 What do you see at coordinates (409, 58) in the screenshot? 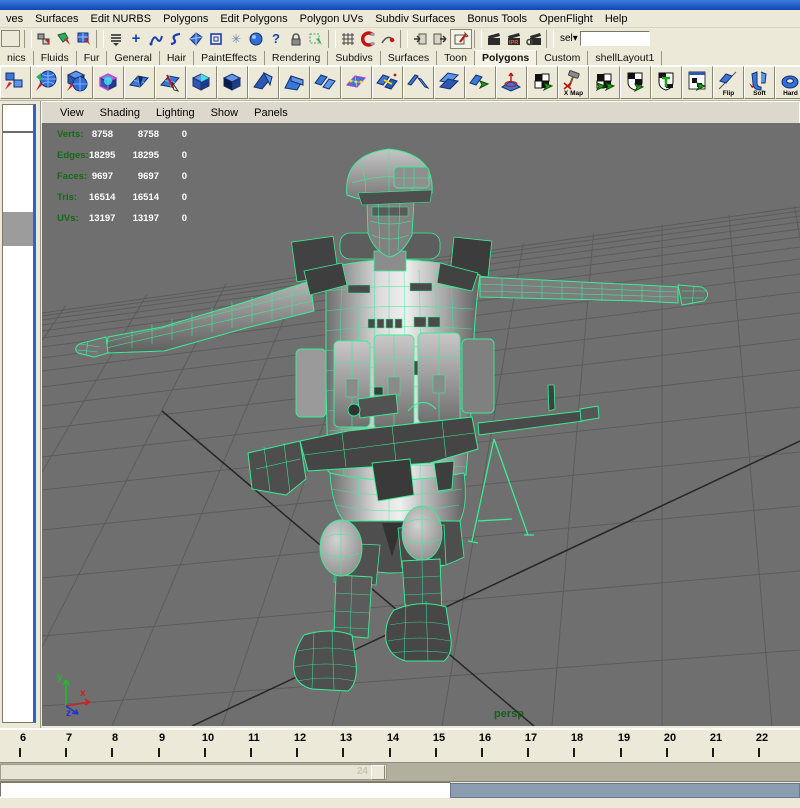
I see `shelf-tab-surfaces: Surfaces` at bounding box center [409, 58].